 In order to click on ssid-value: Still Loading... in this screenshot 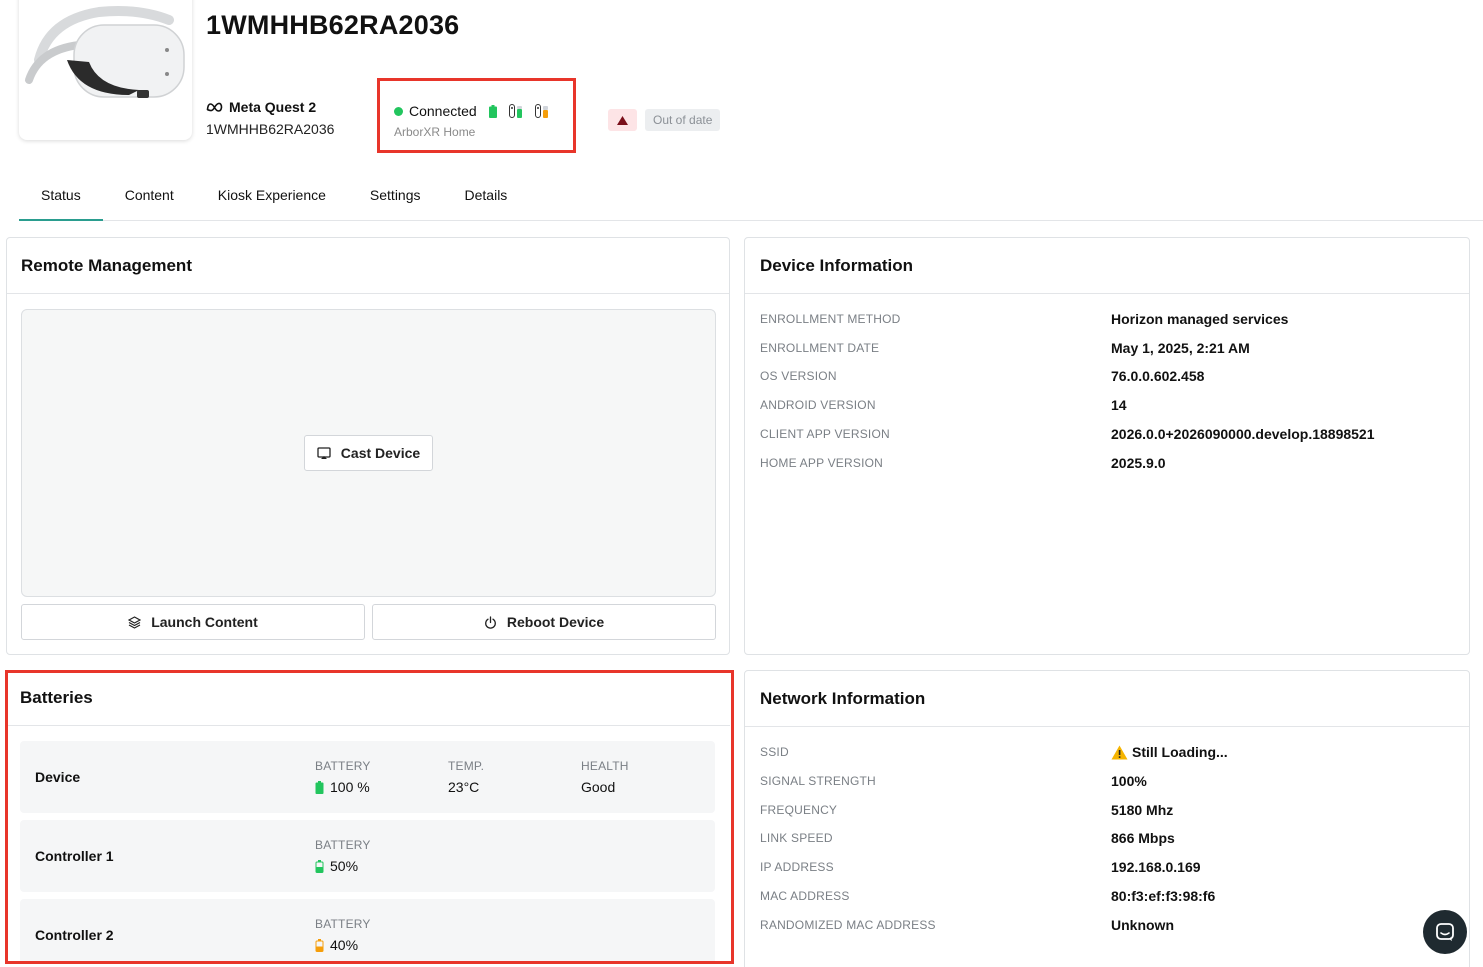, I will do `click(1180, 752)`.